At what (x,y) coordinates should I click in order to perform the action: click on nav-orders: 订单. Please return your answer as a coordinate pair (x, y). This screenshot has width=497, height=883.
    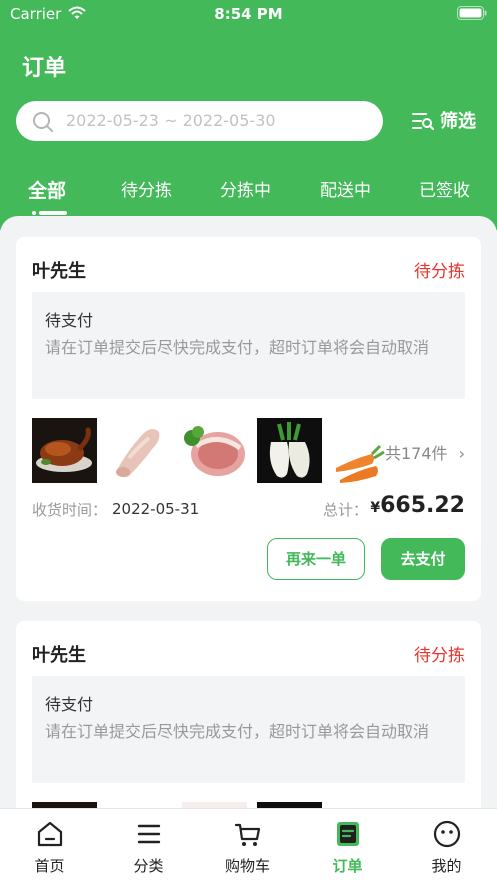
    Looking at the image, I should click on (347, 846).